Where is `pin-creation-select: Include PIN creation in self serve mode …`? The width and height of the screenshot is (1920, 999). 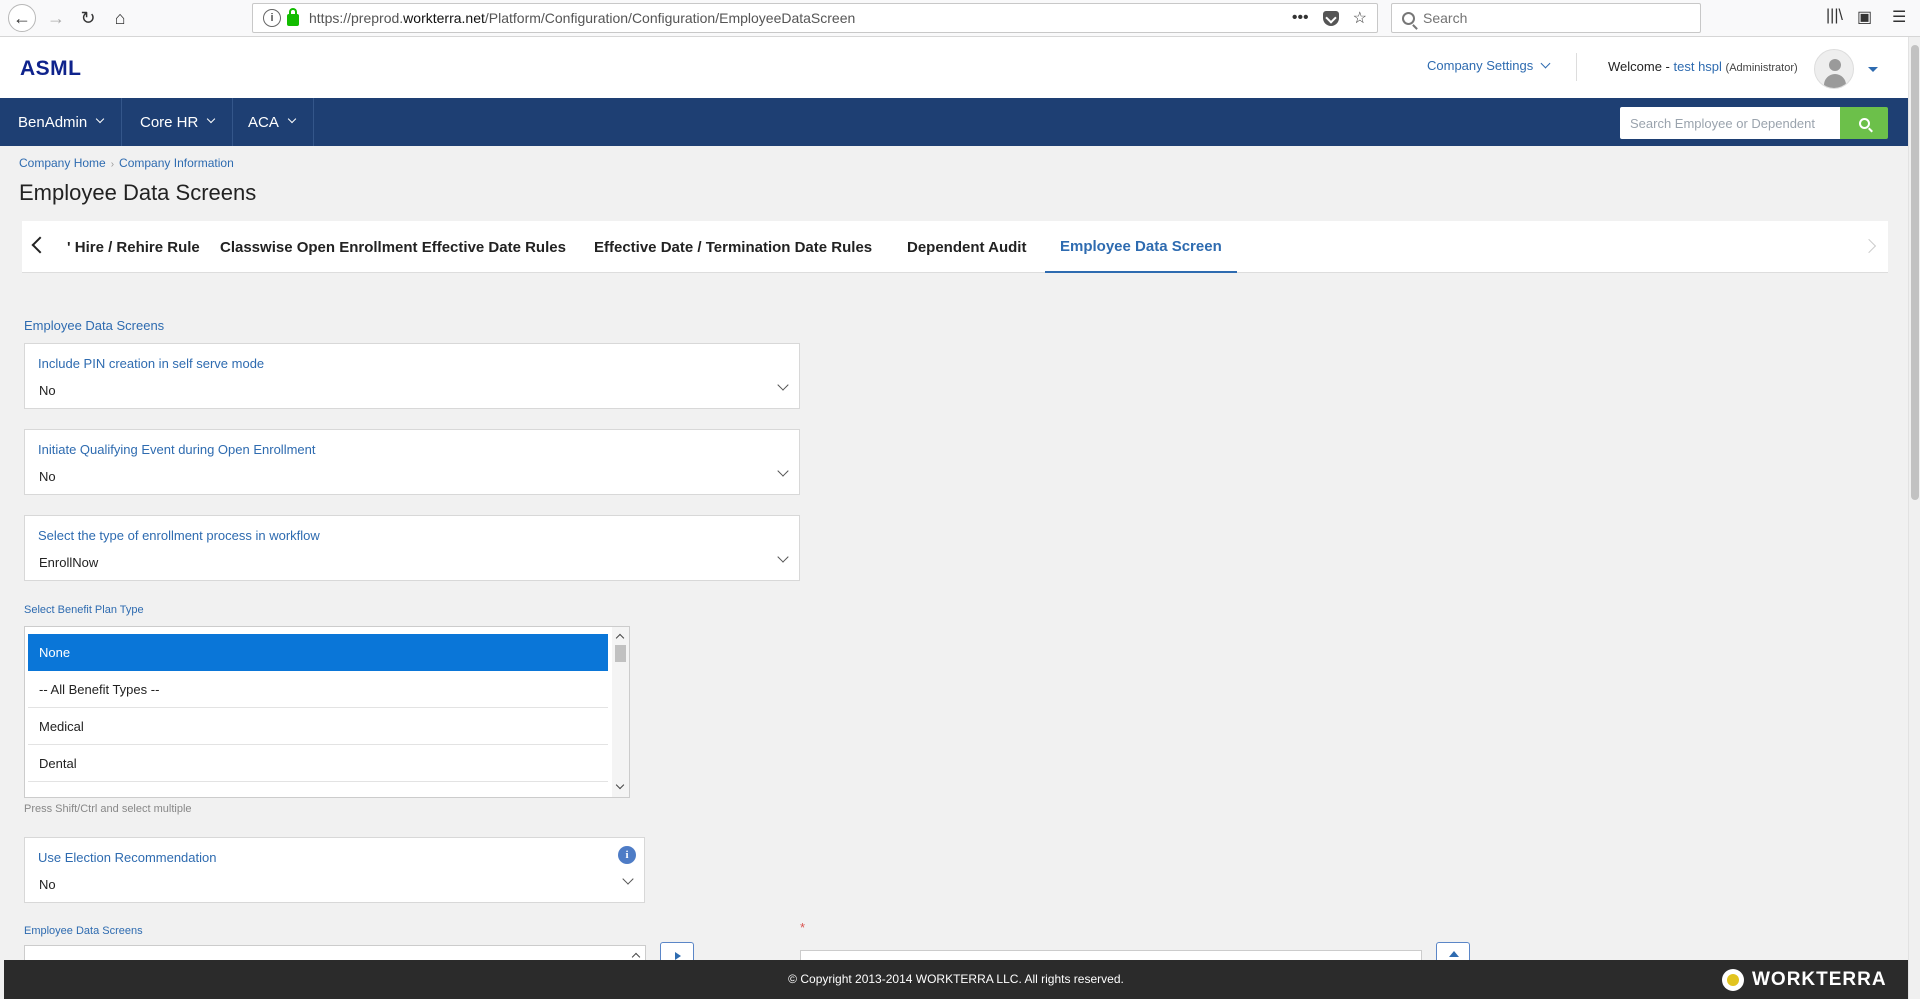
pin-creation-select: Include PIN creation in self serve mode … is located at coordinates (412, 376).